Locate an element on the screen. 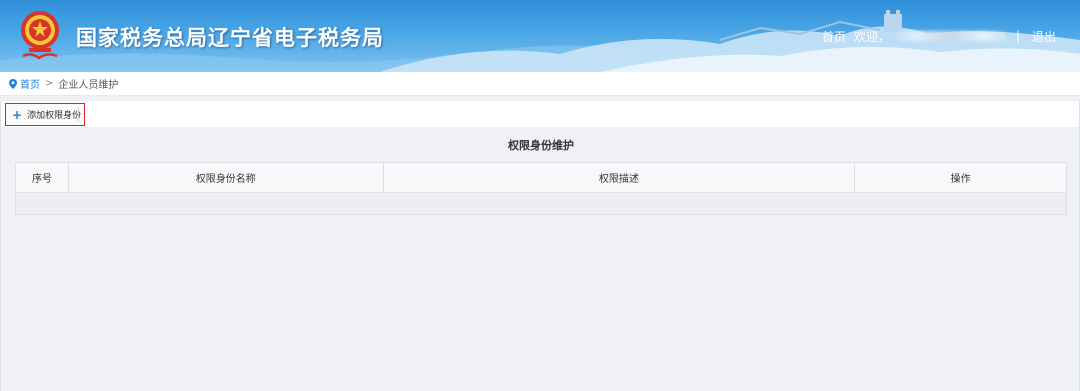 The image size is (1080, 391). role-table: 序号 权限身份名称 权限描述 操作 is located at coordinates (541, 188).